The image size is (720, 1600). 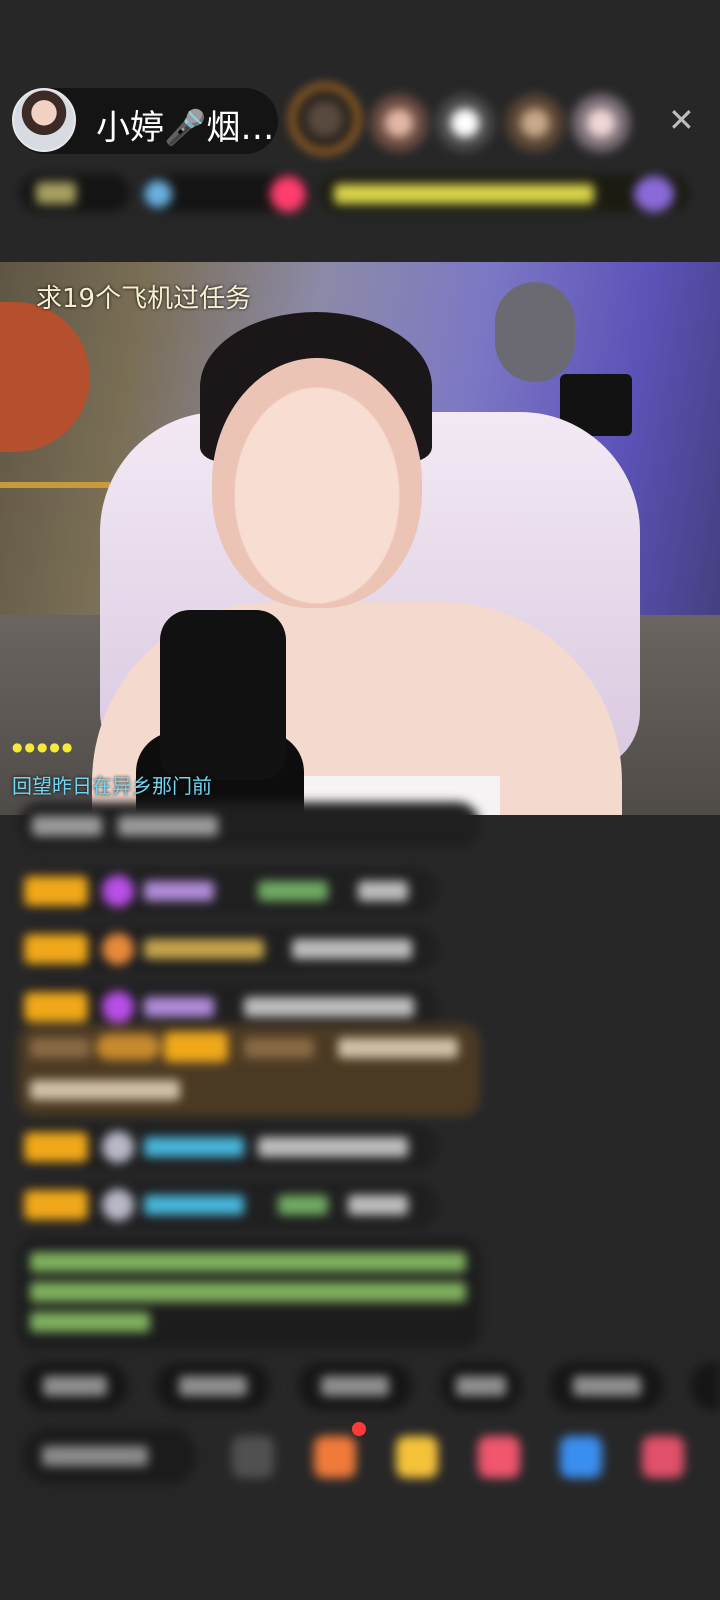 What do you see at coordinates (535, 332) in the screenshot?
I see `wall-lamp` at bounding box center [535, 332].